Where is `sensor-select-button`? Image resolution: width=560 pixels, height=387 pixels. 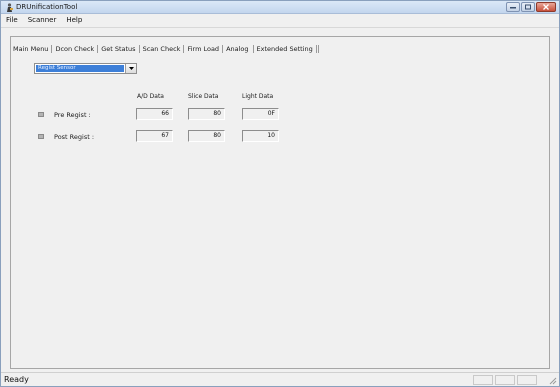 sensor-select-button is located at coordinates (130, 68).